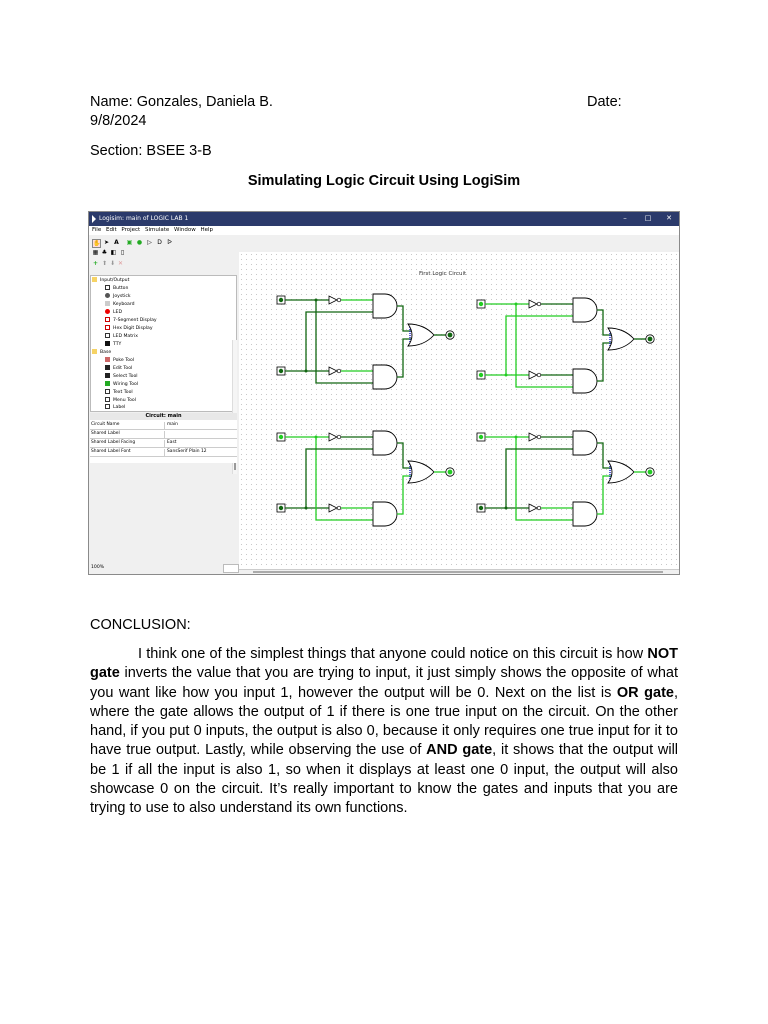  What do you see at coordinates (115, 280) in the screenshot?
I see `folder-label: Input/Output` at bounding box center [115, 280].